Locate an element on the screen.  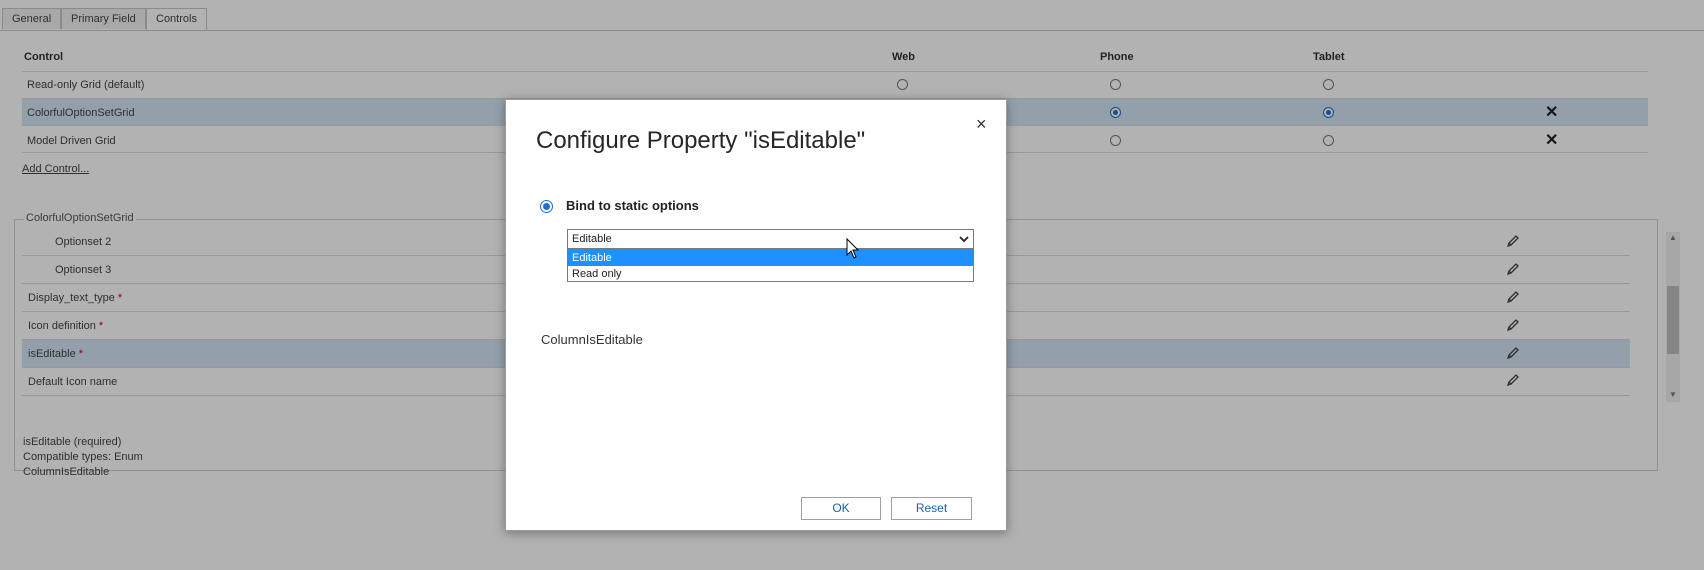
mouse-cursor-icon is located at coordinates (853, 248).